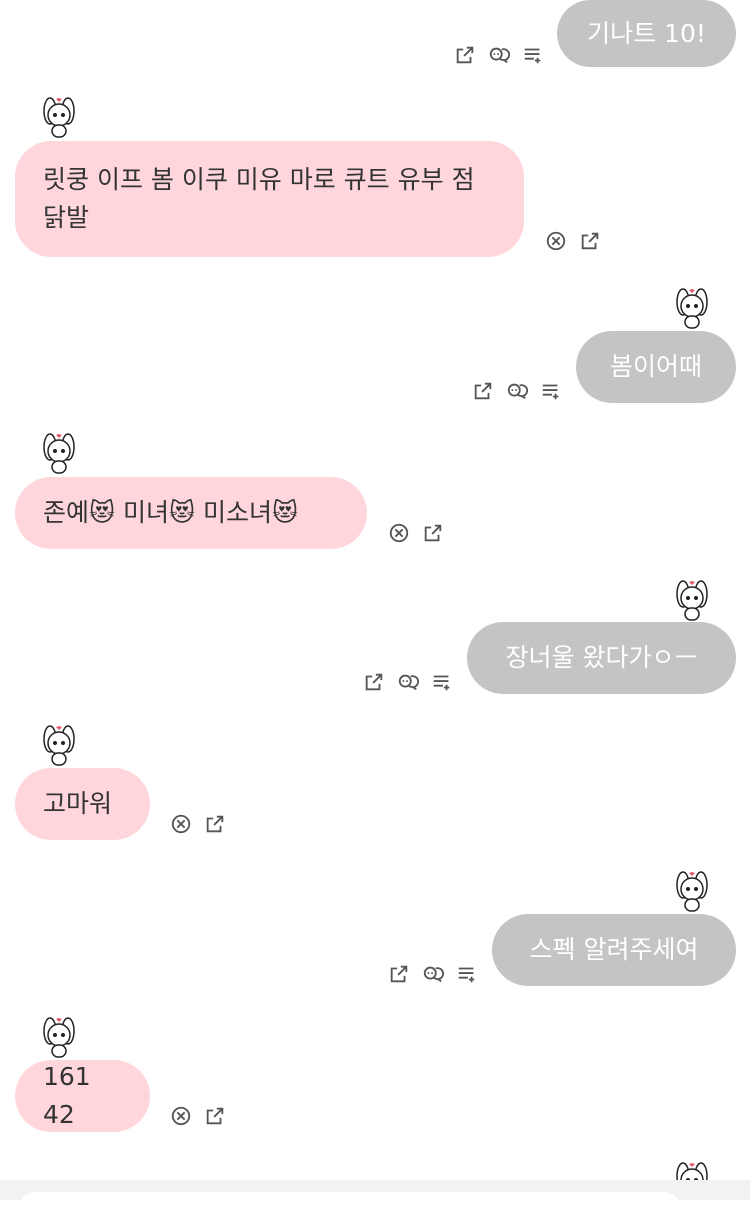  I want to click on bot-message-bubble: 161 42, so click(82, 1096).